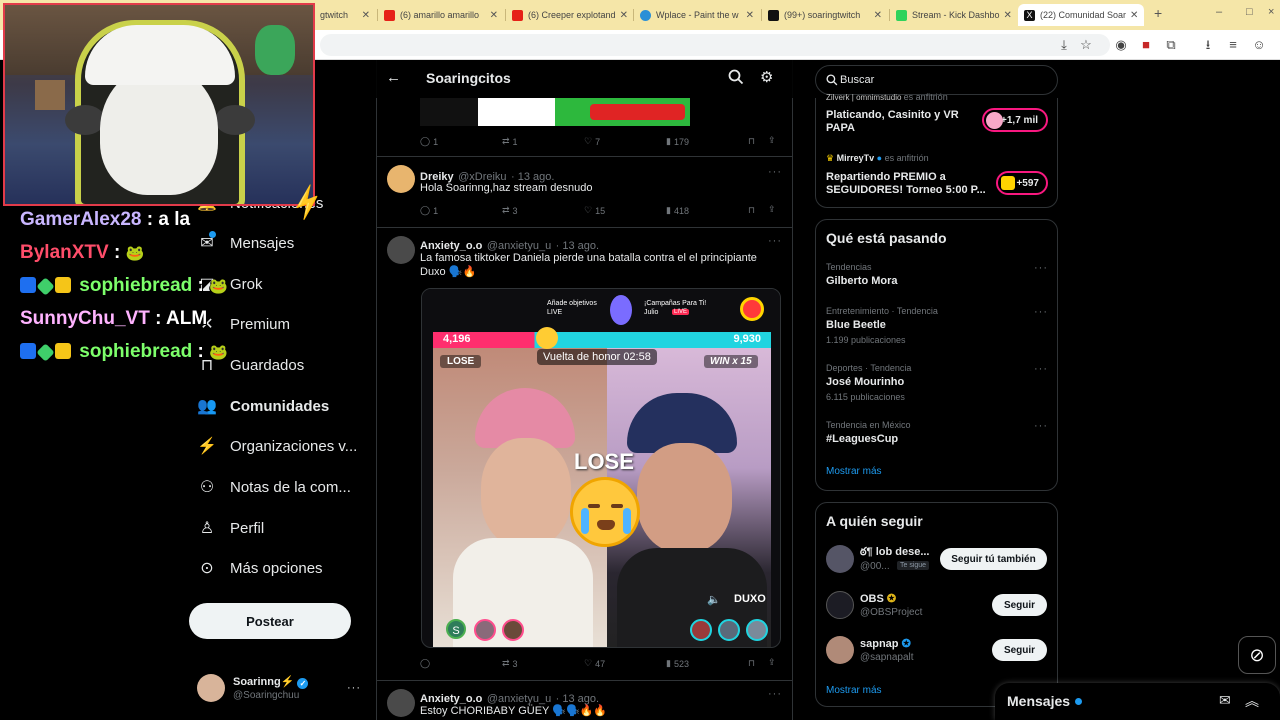 The height and width of the screenshot is (720, 1280). I want to click on views-button: ▮ 179, so click(677, 141).